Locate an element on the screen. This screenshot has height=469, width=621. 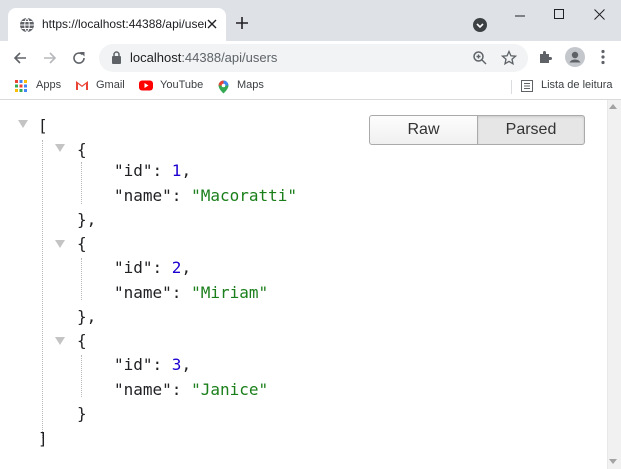
bookmark-youtube: YouTube is located at coordinates (173, 87).